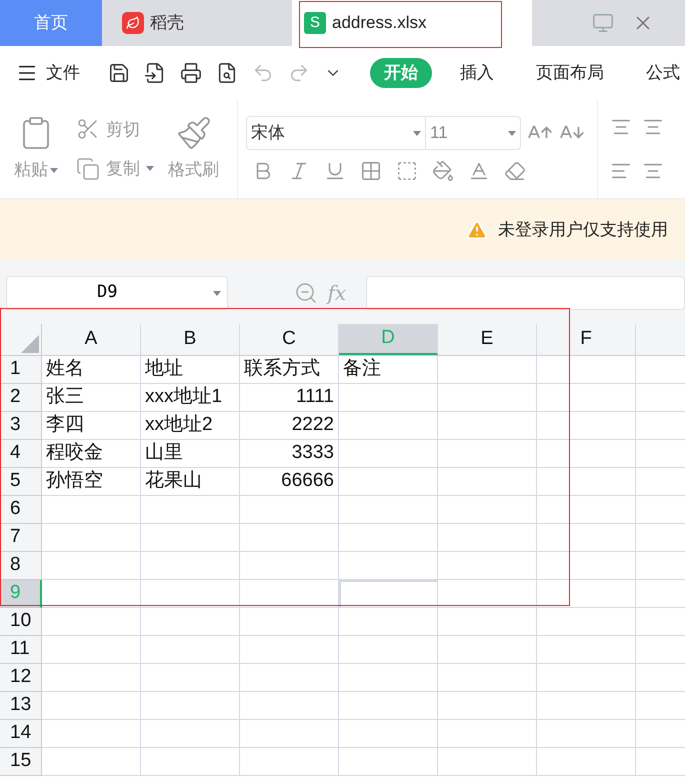  I want to click on redo-icon, so click(299, 73).